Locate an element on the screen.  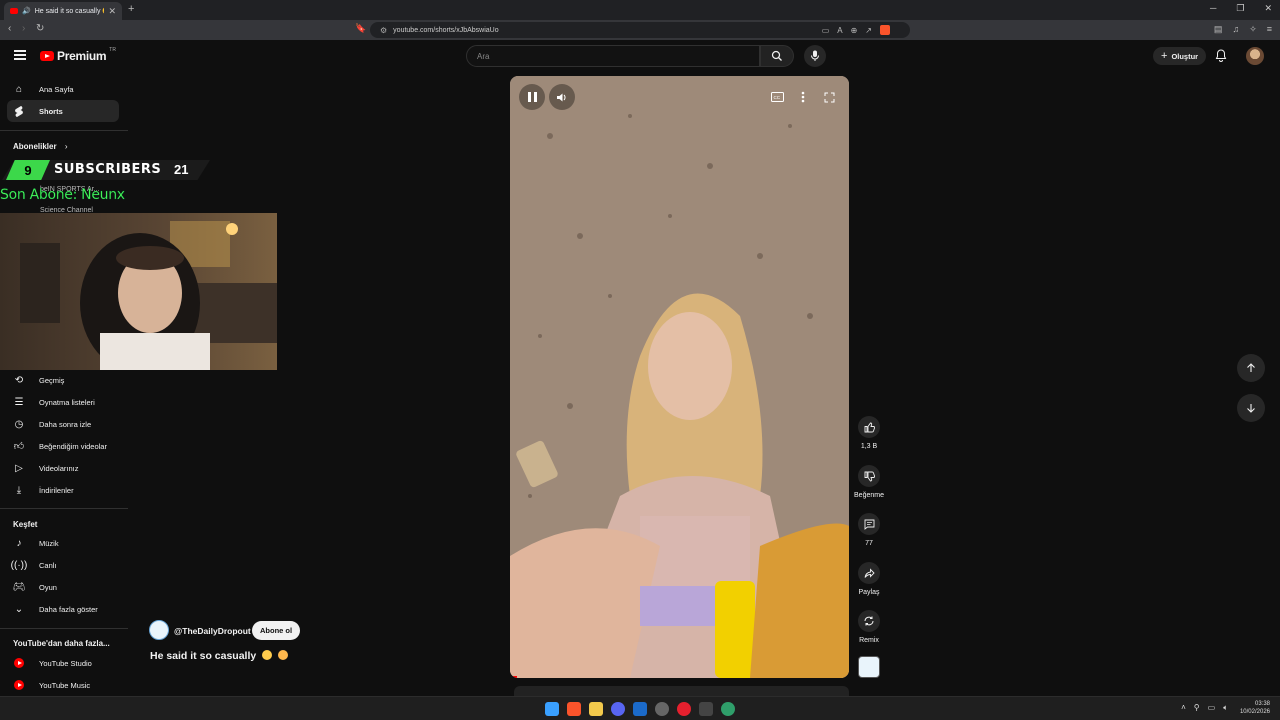
tray-mic-icon: ⚲ is located at coordinates (1197, 708).